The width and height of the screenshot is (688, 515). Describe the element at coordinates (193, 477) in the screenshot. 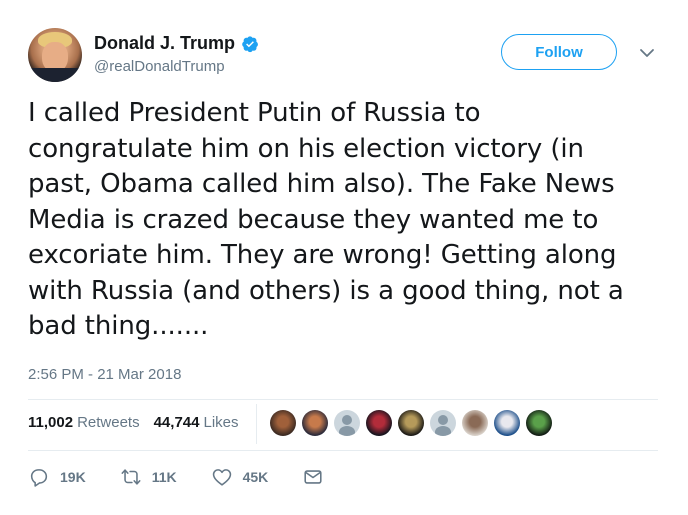

I see `tweet-actions: 19K 11K 45K` at that location.